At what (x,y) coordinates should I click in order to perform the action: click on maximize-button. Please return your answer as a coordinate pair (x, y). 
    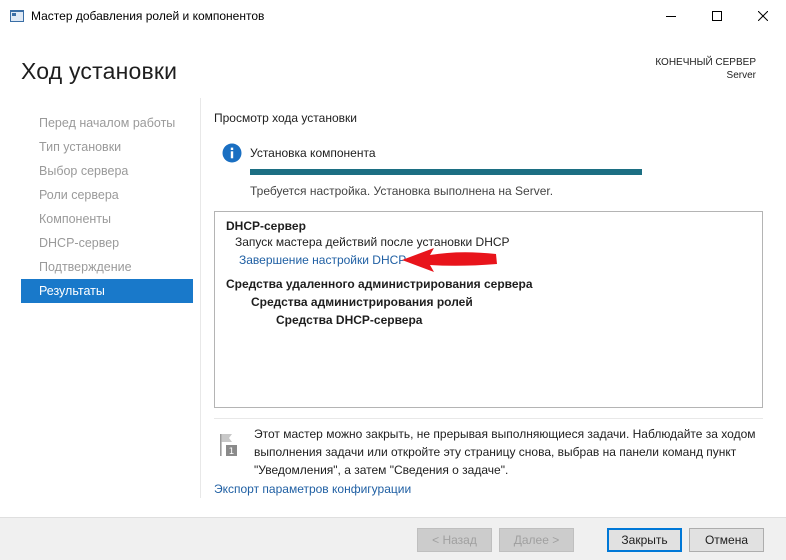
    Looking at the image, I should click on (717, 16).